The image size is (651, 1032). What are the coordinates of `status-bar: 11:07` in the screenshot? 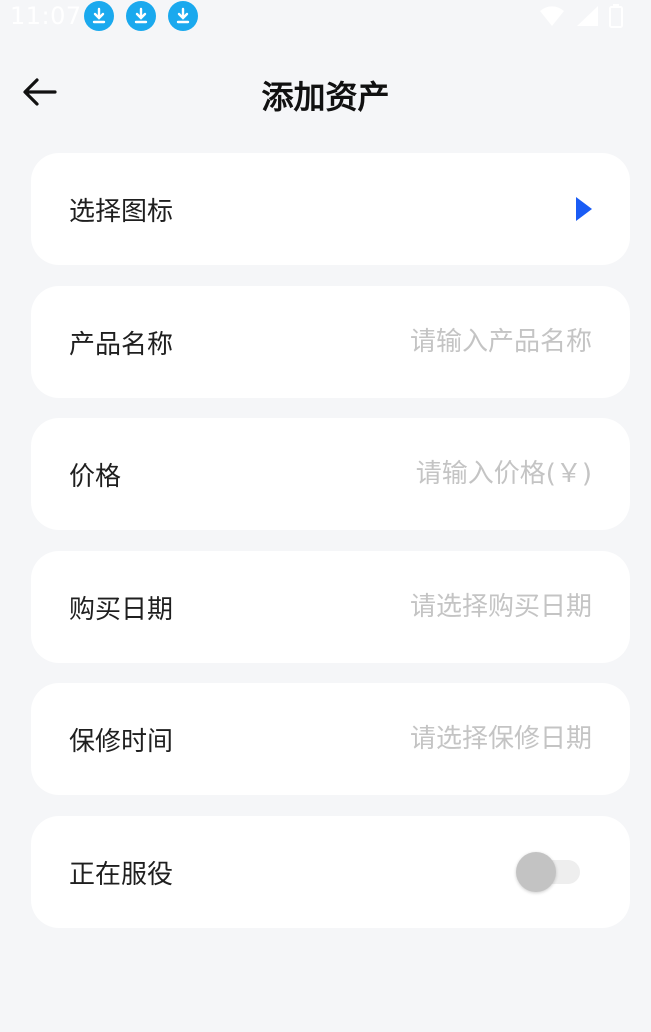 It's located at (325, 16).